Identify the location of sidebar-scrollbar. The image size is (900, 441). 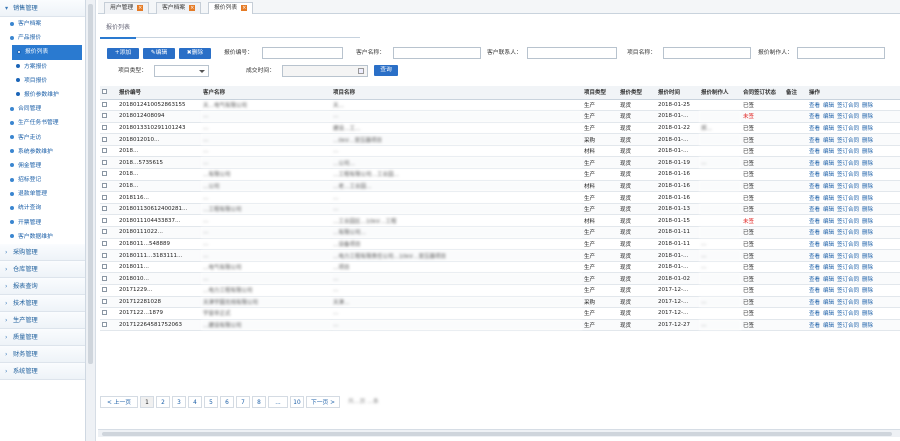
(91, 220).